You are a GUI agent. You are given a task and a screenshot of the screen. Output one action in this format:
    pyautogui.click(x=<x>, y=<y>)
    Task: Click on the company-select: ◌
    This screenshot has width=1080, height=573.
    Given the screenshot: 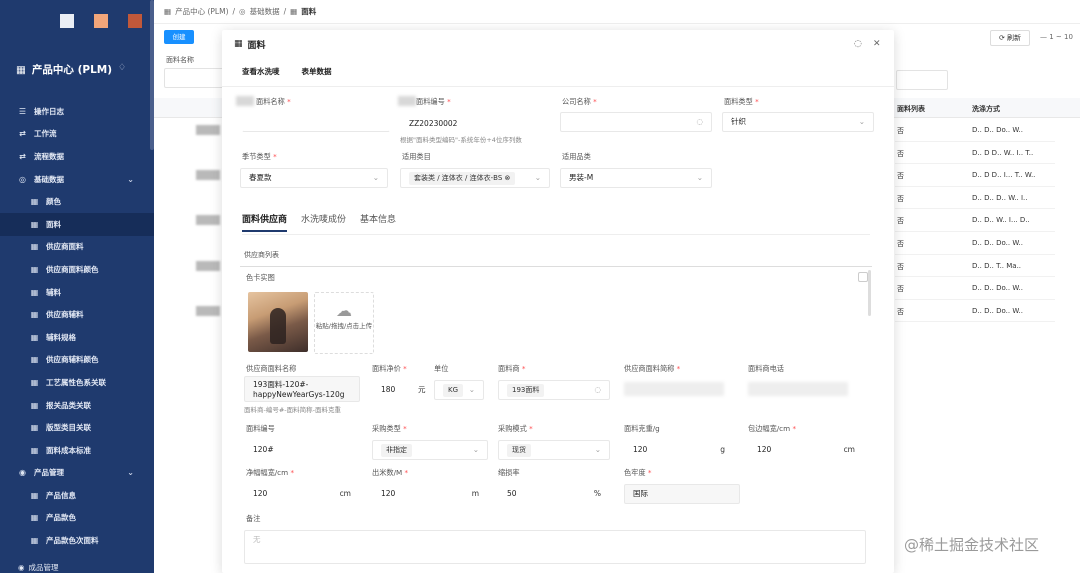 What is the action you would take?
    pyautogui.click(x=636, y=122)
    